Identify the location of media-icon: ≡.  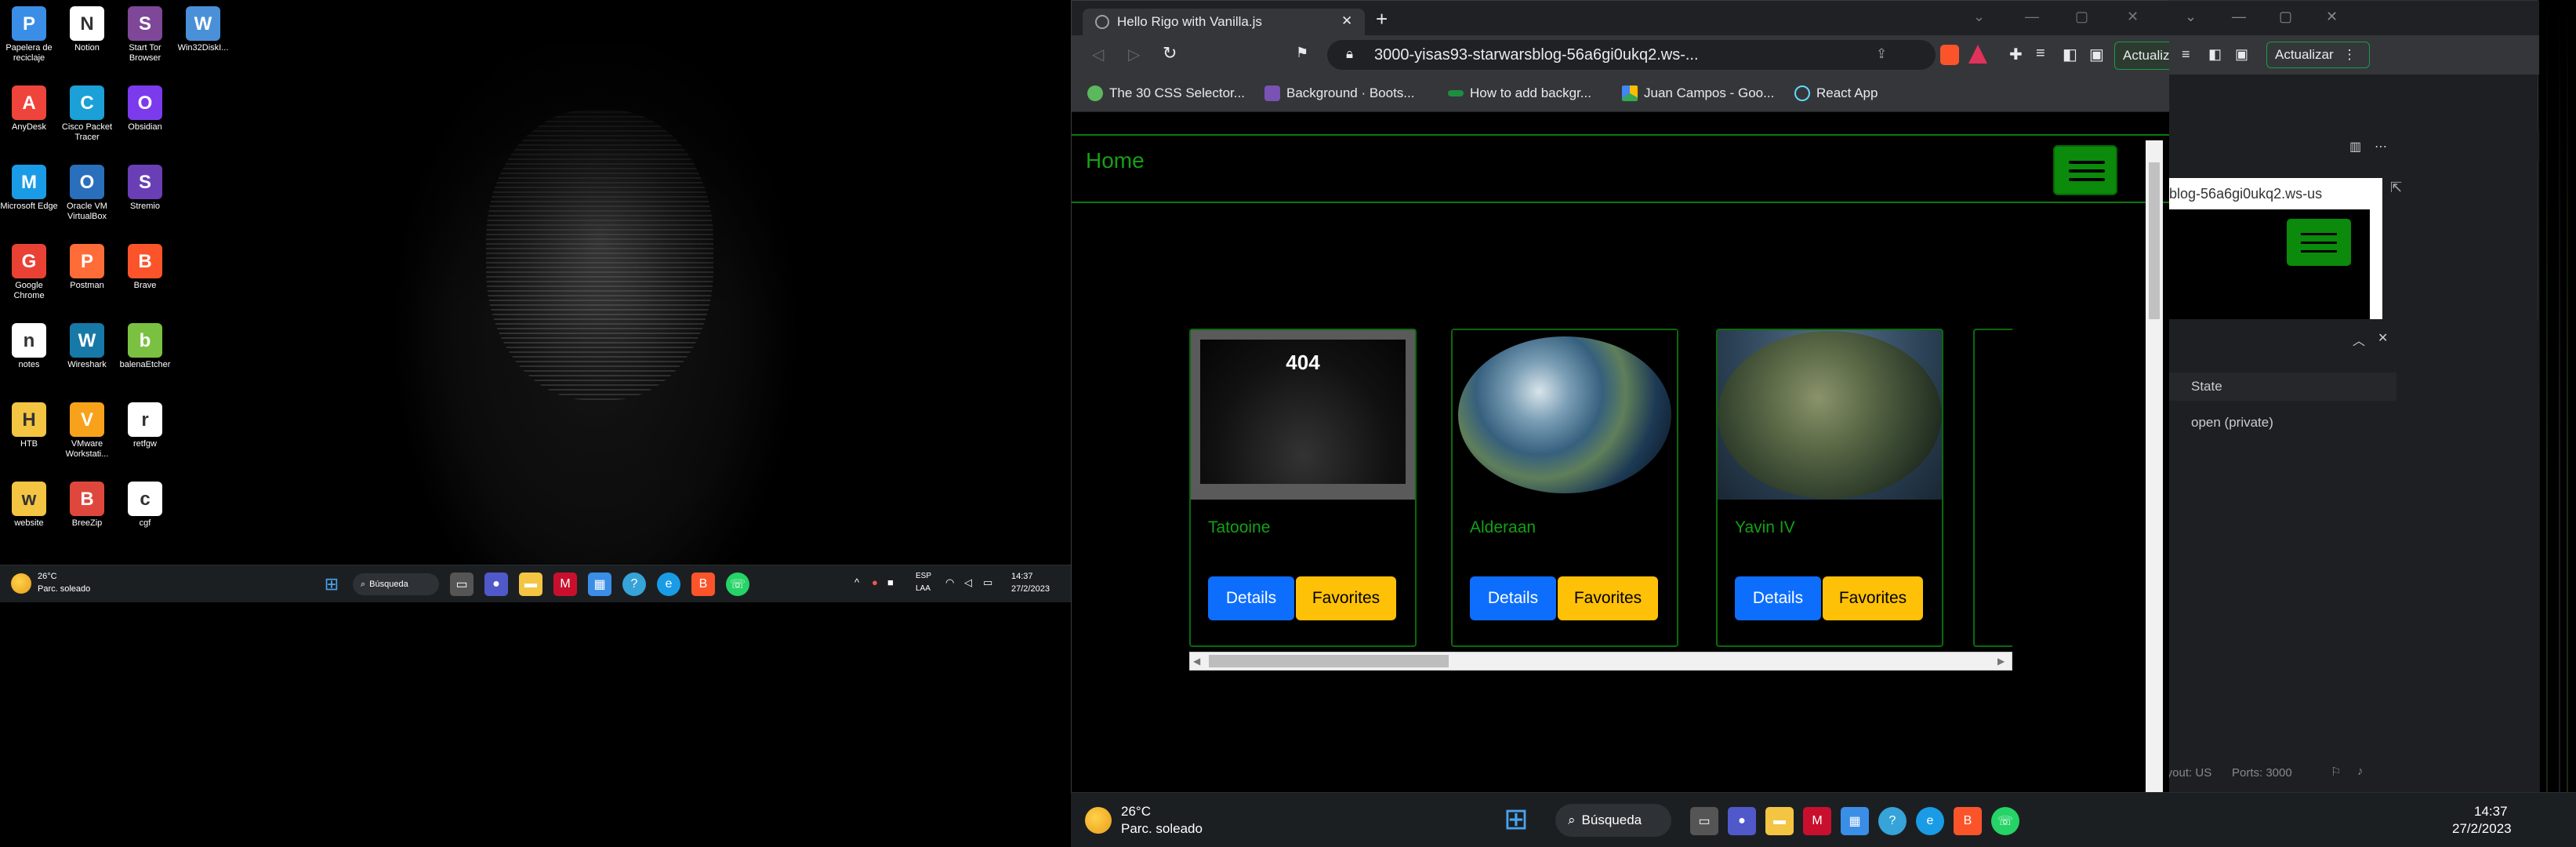
(2041, 54).